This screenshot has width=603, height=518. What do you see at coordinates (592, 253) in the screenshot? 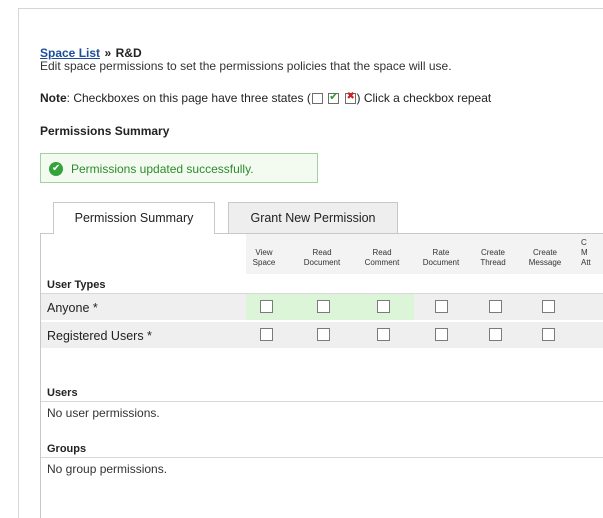
I see `col-create-message-attachment: C M Att` at bounding box center [592, 253].